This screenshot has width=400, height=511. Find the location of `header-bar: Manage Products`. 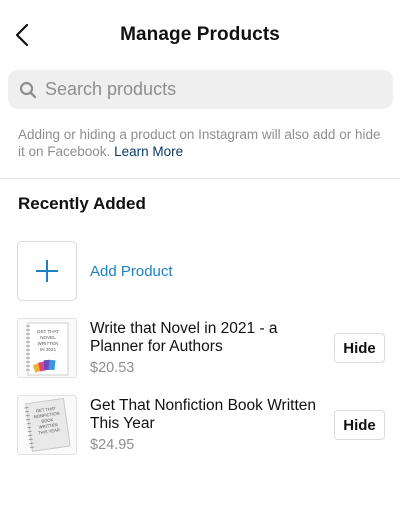

header-bar: Manage Products is located at coordinates (200, 36).